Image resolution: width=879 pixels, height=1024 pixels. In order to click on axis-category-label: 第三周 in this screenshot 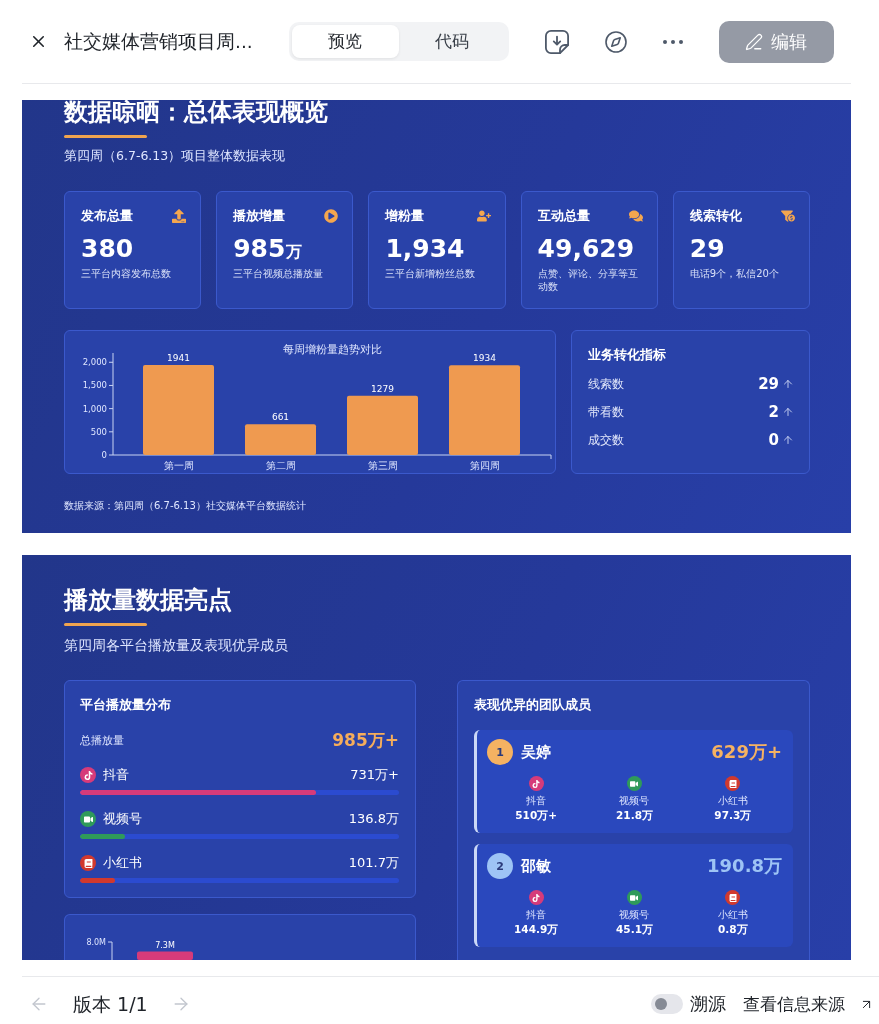, I will do `click(382, 465)`.